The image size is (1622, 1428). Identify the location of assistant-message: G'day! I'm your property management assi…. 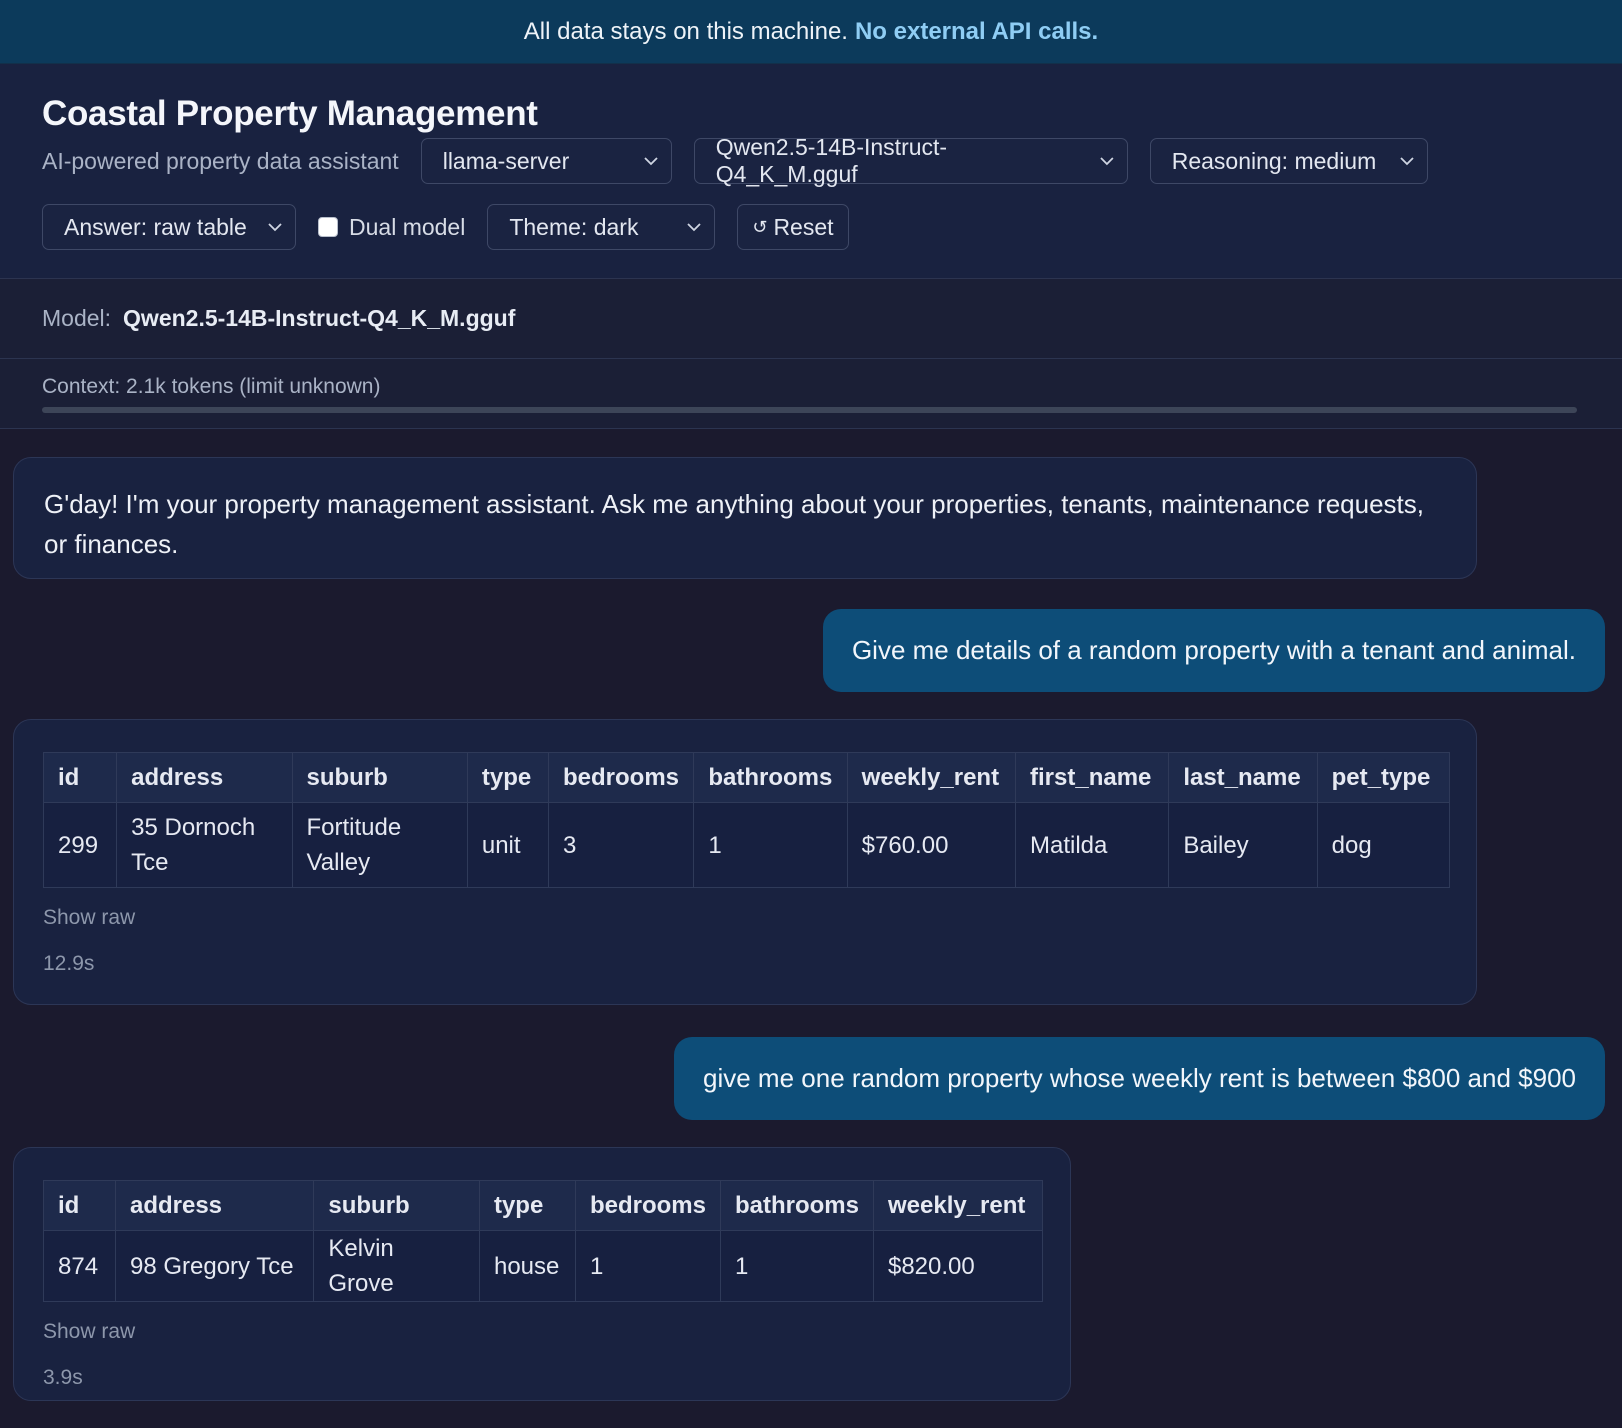
(745, 518).